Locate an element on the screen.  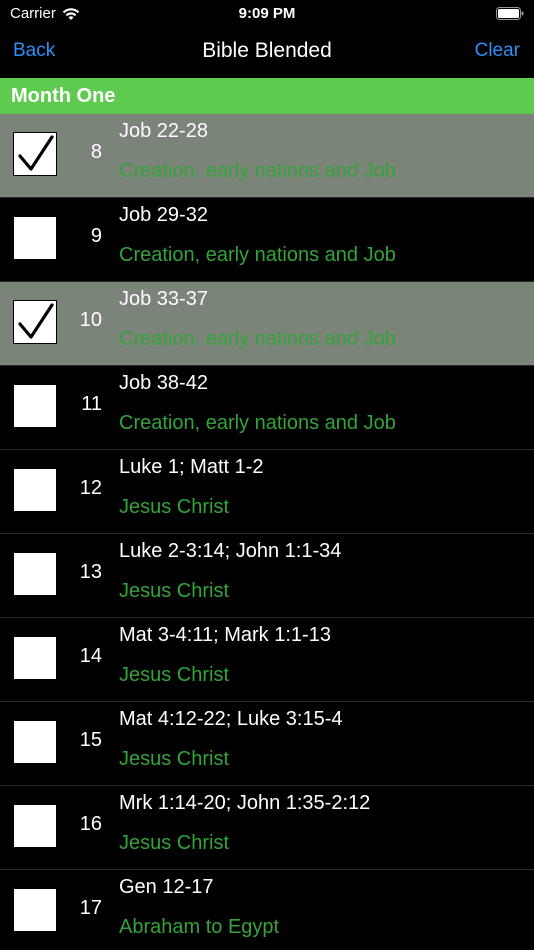
passage-text: Luke 1; Matt 1-2 is located at coordinates (191, 467).